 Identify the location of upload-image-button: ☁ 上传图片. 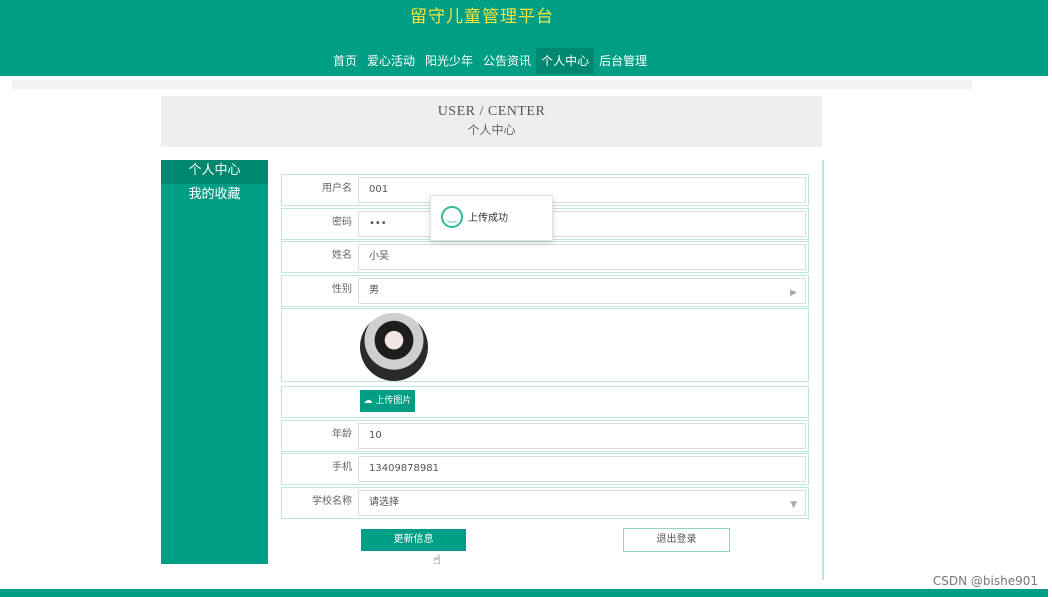
(387, 401).